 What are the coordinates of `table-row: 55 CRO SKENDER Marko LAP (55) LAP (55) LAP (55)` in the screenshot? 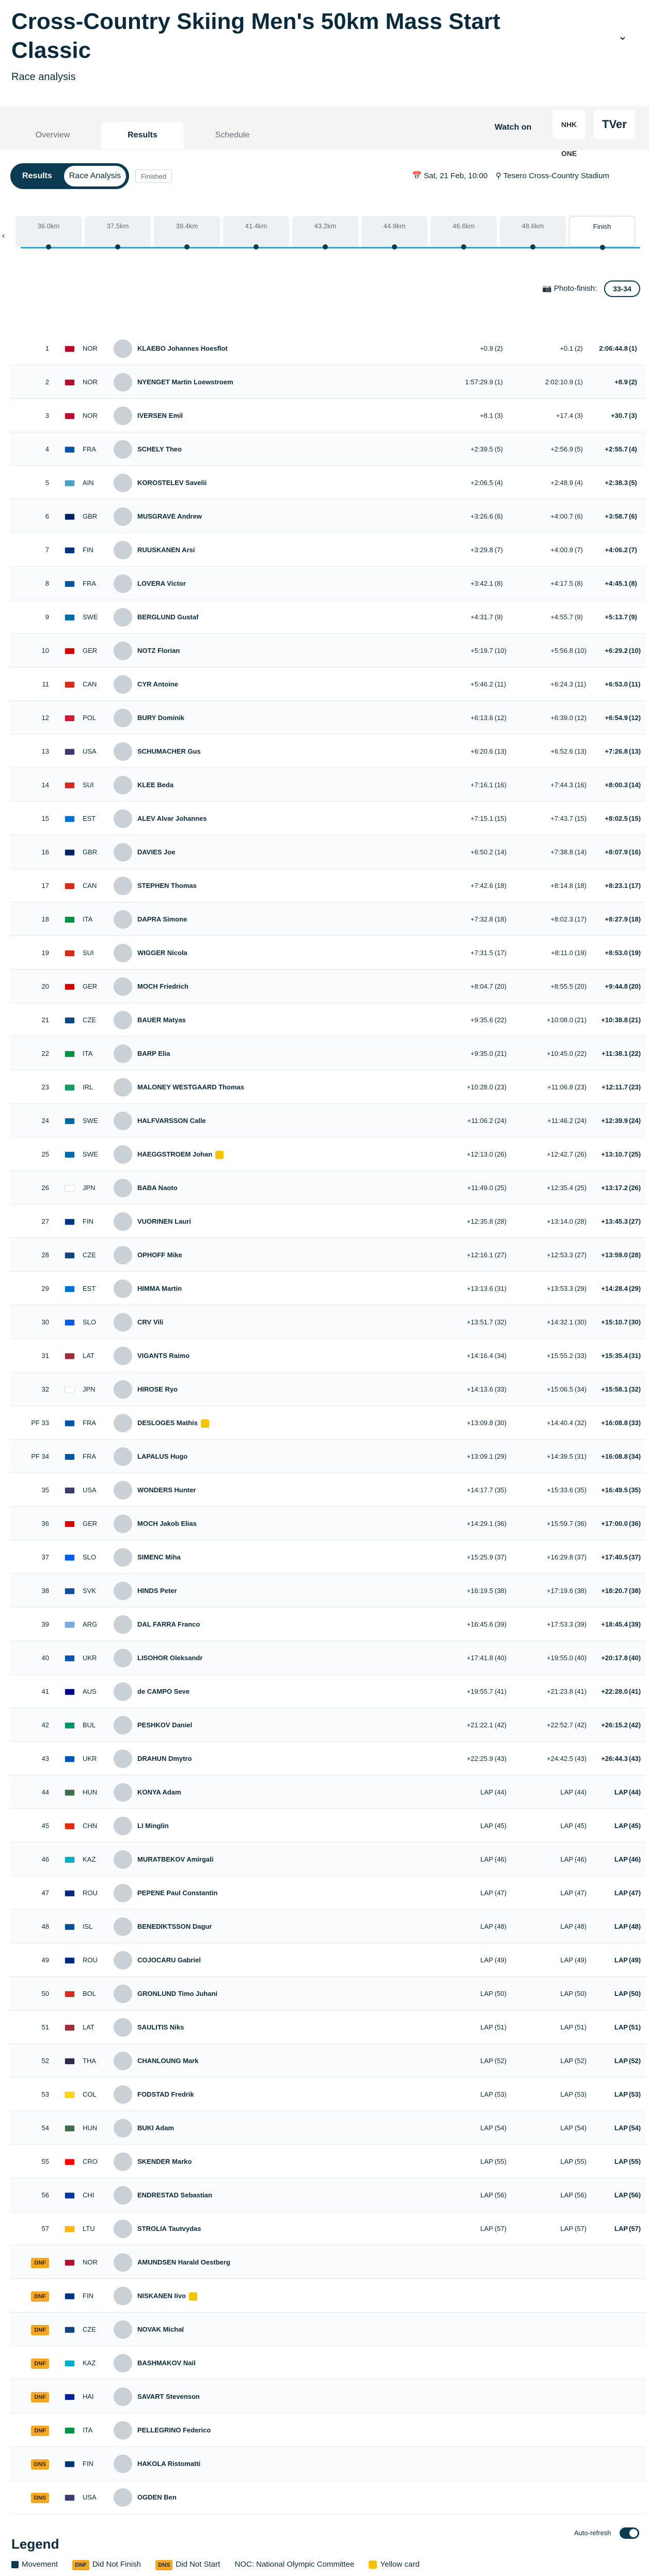 It's located at (327, 2161).